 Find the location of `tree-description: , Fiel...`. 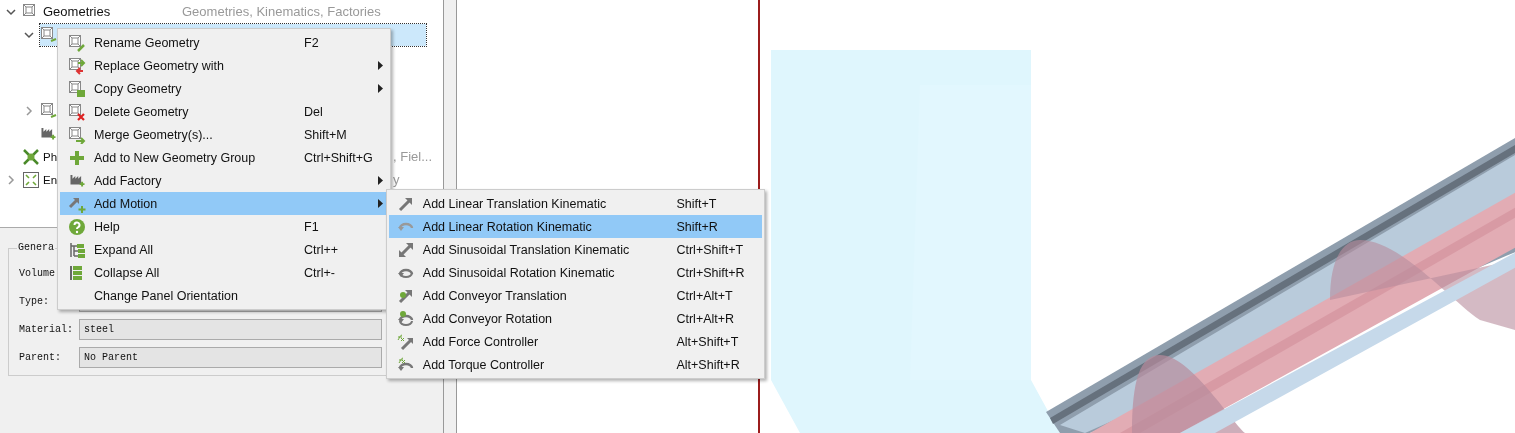

tree-description: , Fiel... is located at coordinates (412, 156).